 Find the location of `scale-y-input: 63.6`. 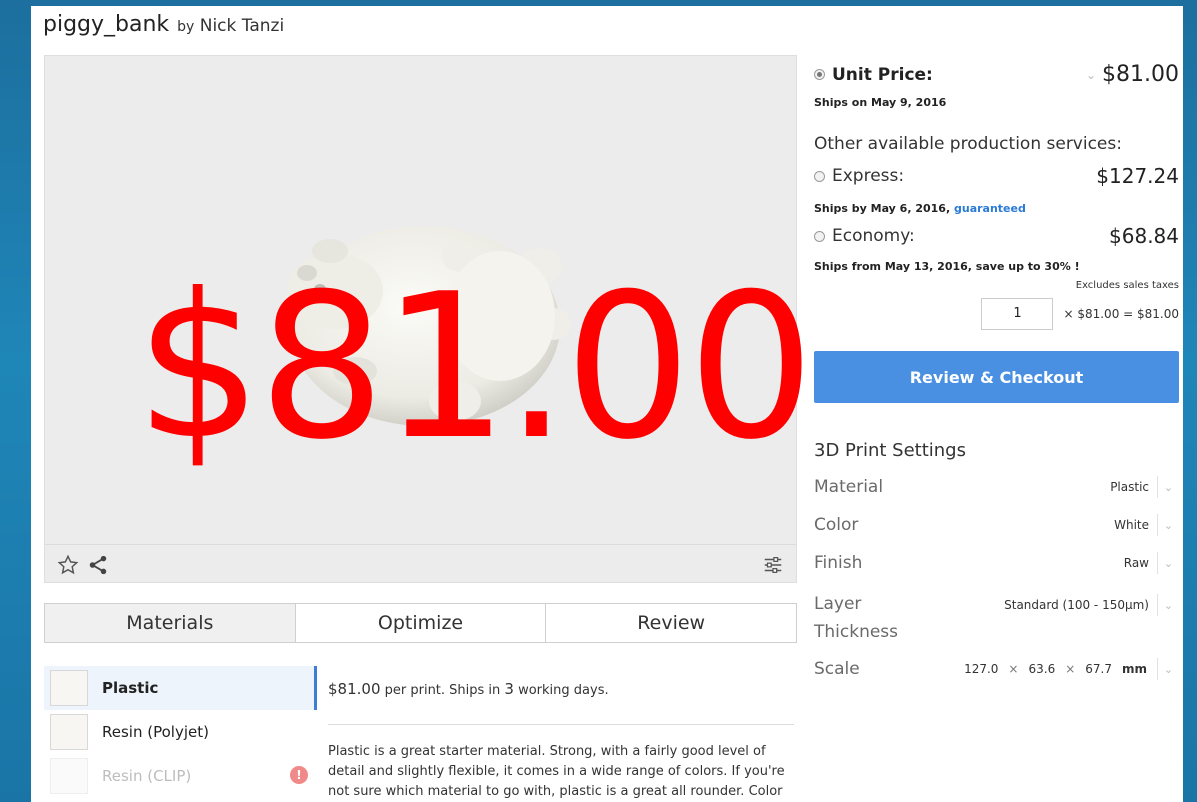

scale-y-input: 63.6 is located at coordinates (1041, 669).